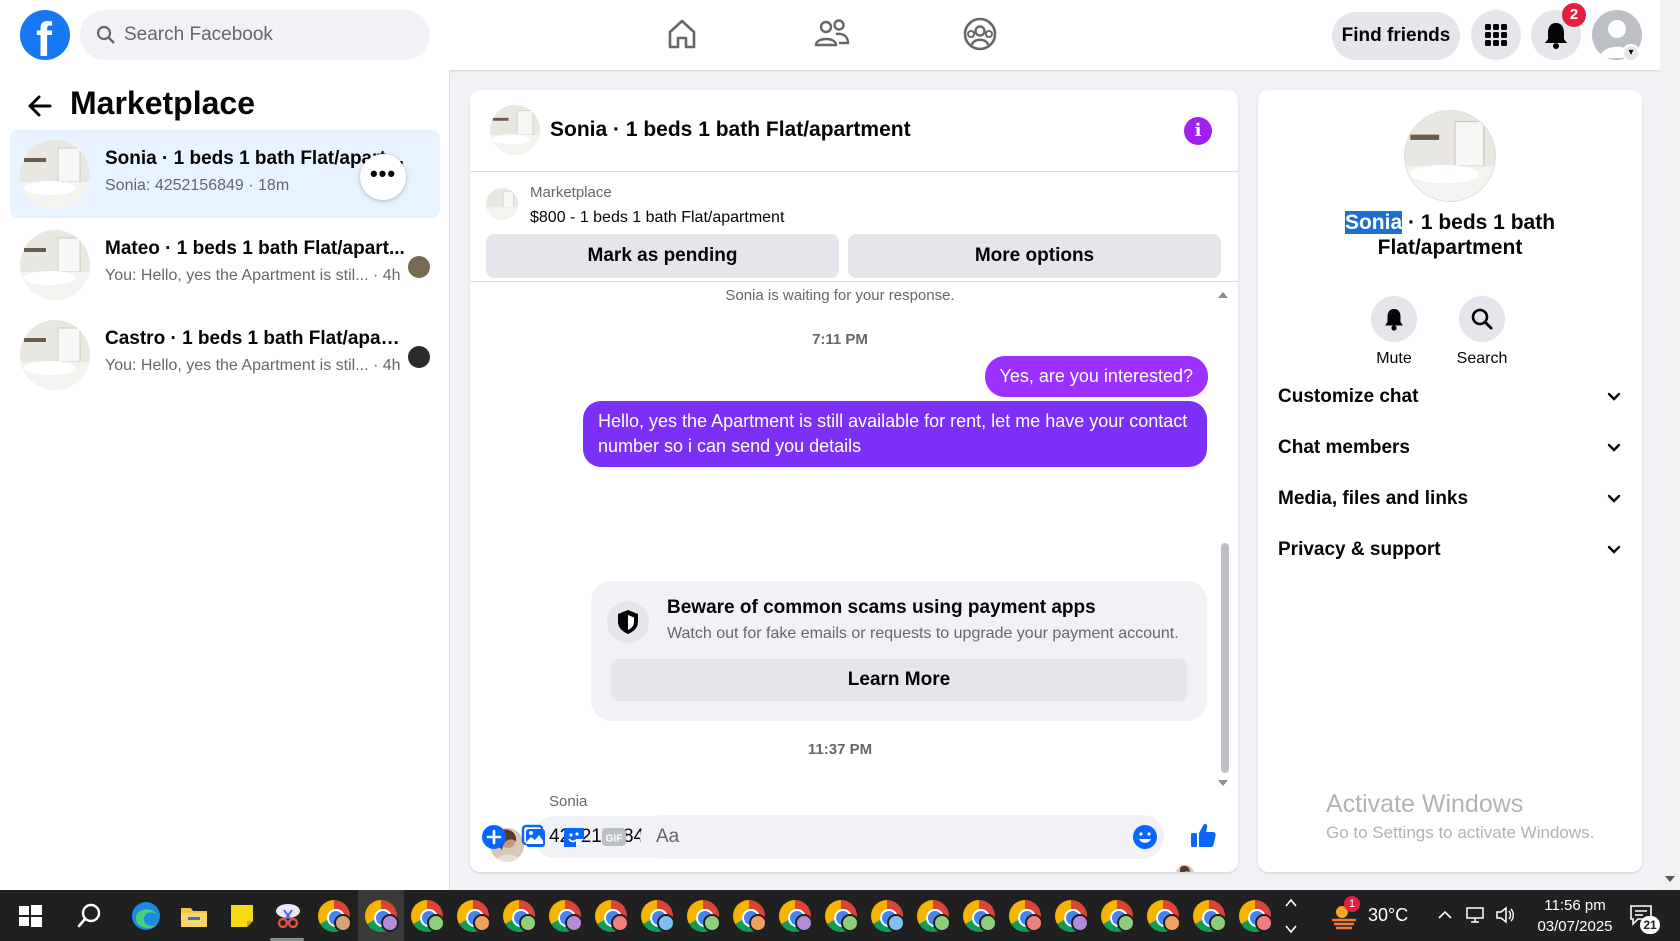 The height and width of the screenshot is (941, 1680). I want to click on clock-date: 03/07/2025, so click(1575, 926).